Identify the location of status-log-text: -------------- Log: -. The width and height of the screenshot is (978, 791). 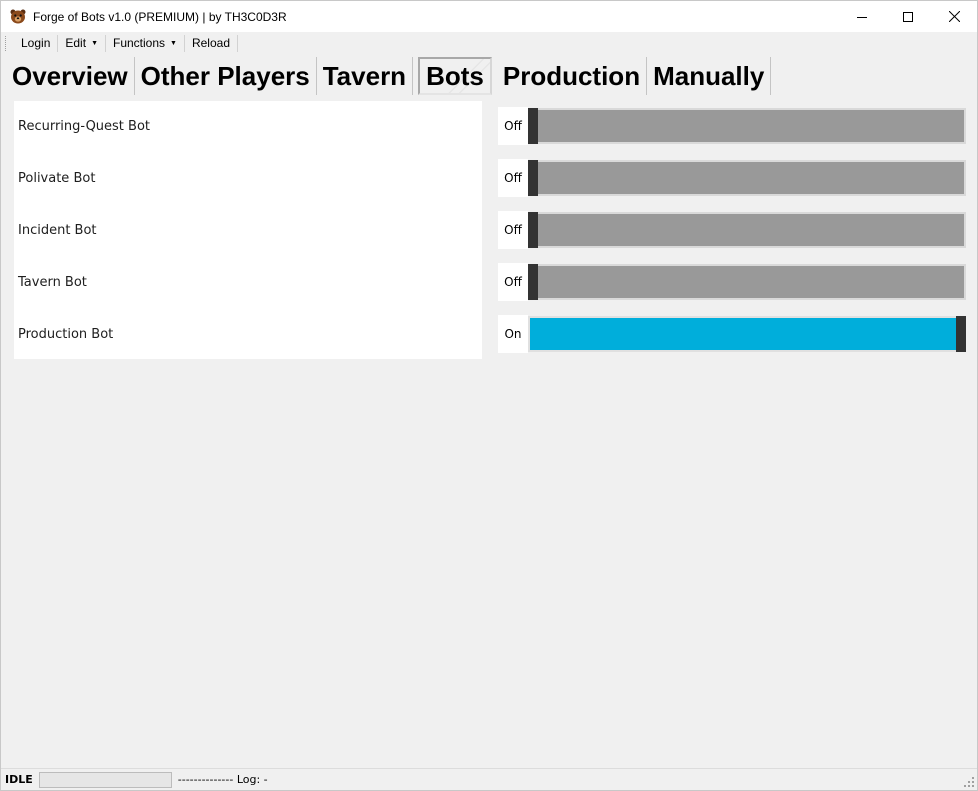
(222, 779).